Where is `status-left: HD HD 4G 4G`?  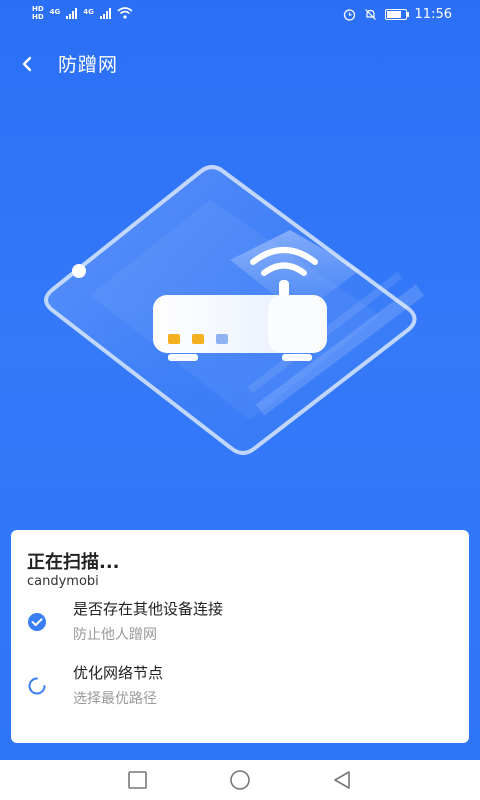
status-left: HD HD 4G 4G is located at coordinates (82, 13).